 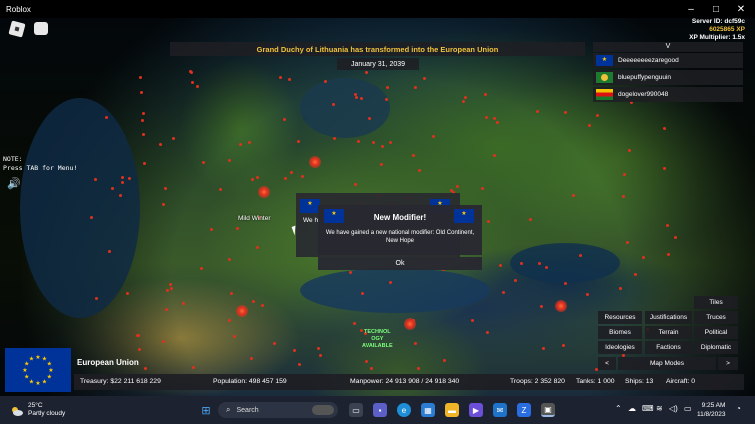 What do you see at coordinates (565, 263) in the screenshot?
I see `black-sea` at bounding box center [565, 263].